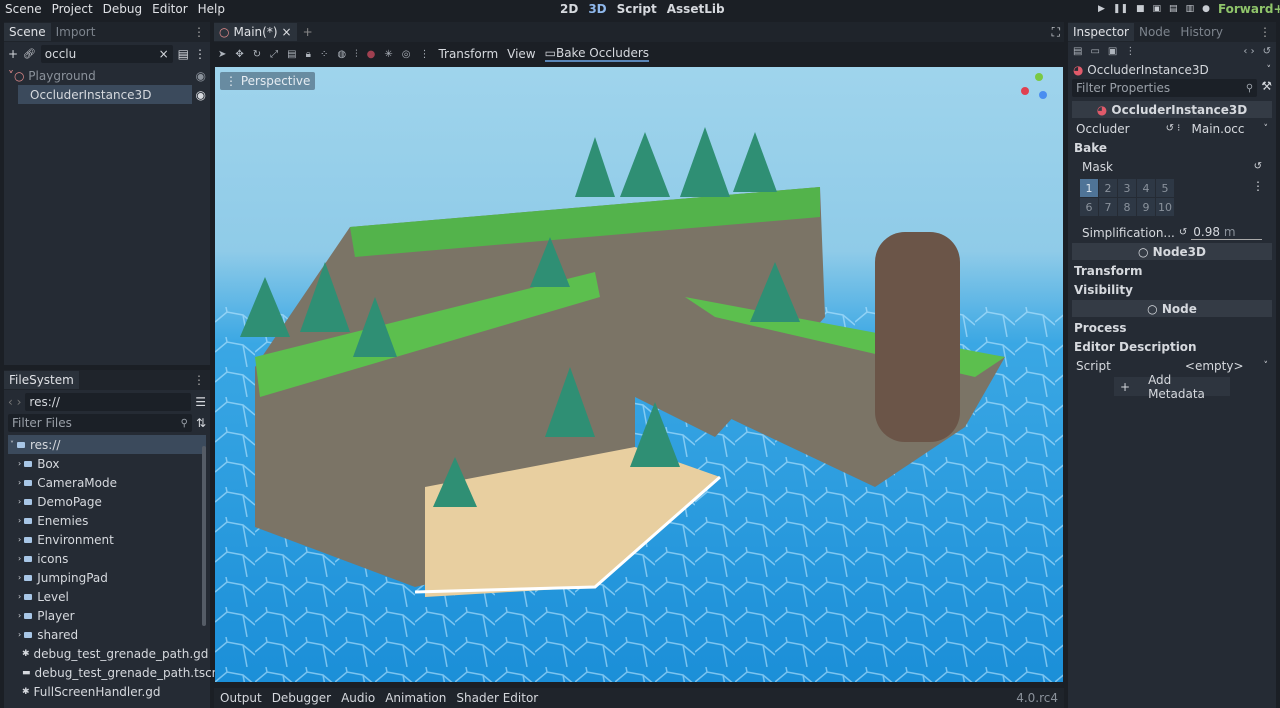  I want to click on menu-help: Help, so click(211, 9).